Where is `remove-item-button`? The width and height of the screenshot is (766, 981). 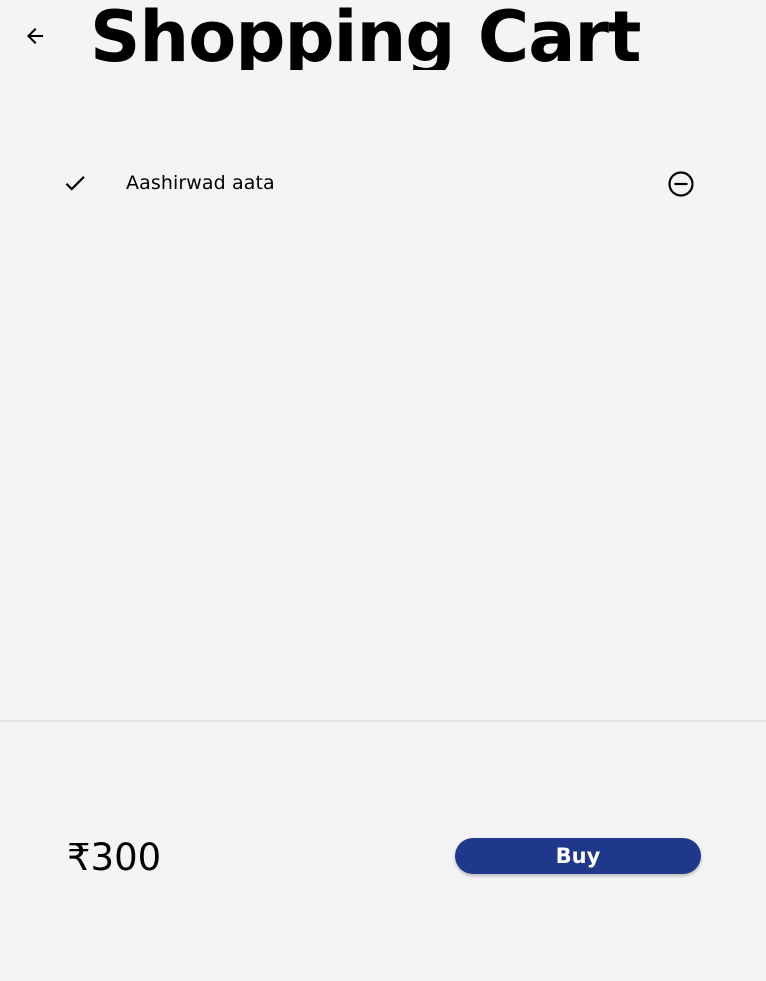
remove-item-button is located at coordinates (681, 184).